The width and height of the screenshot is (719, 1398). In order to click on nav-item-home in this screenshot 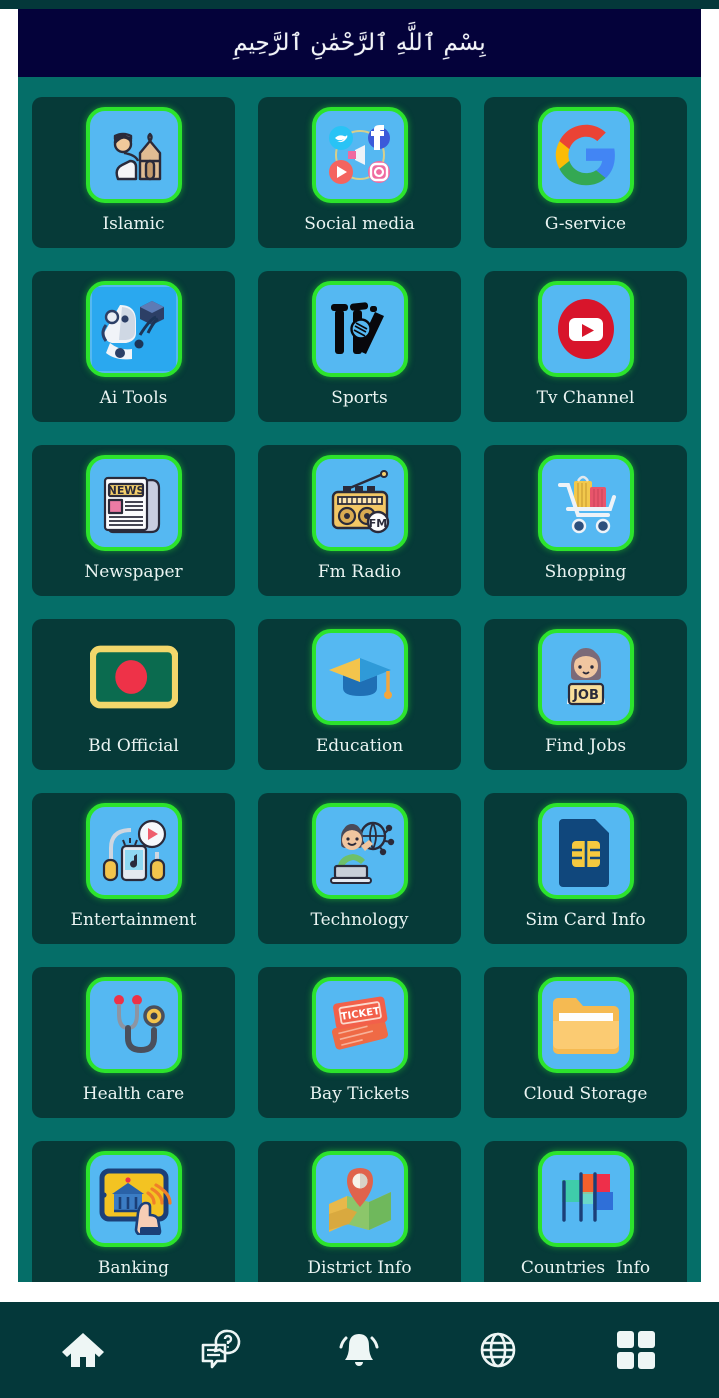, I will do `click(83, 1350)`.